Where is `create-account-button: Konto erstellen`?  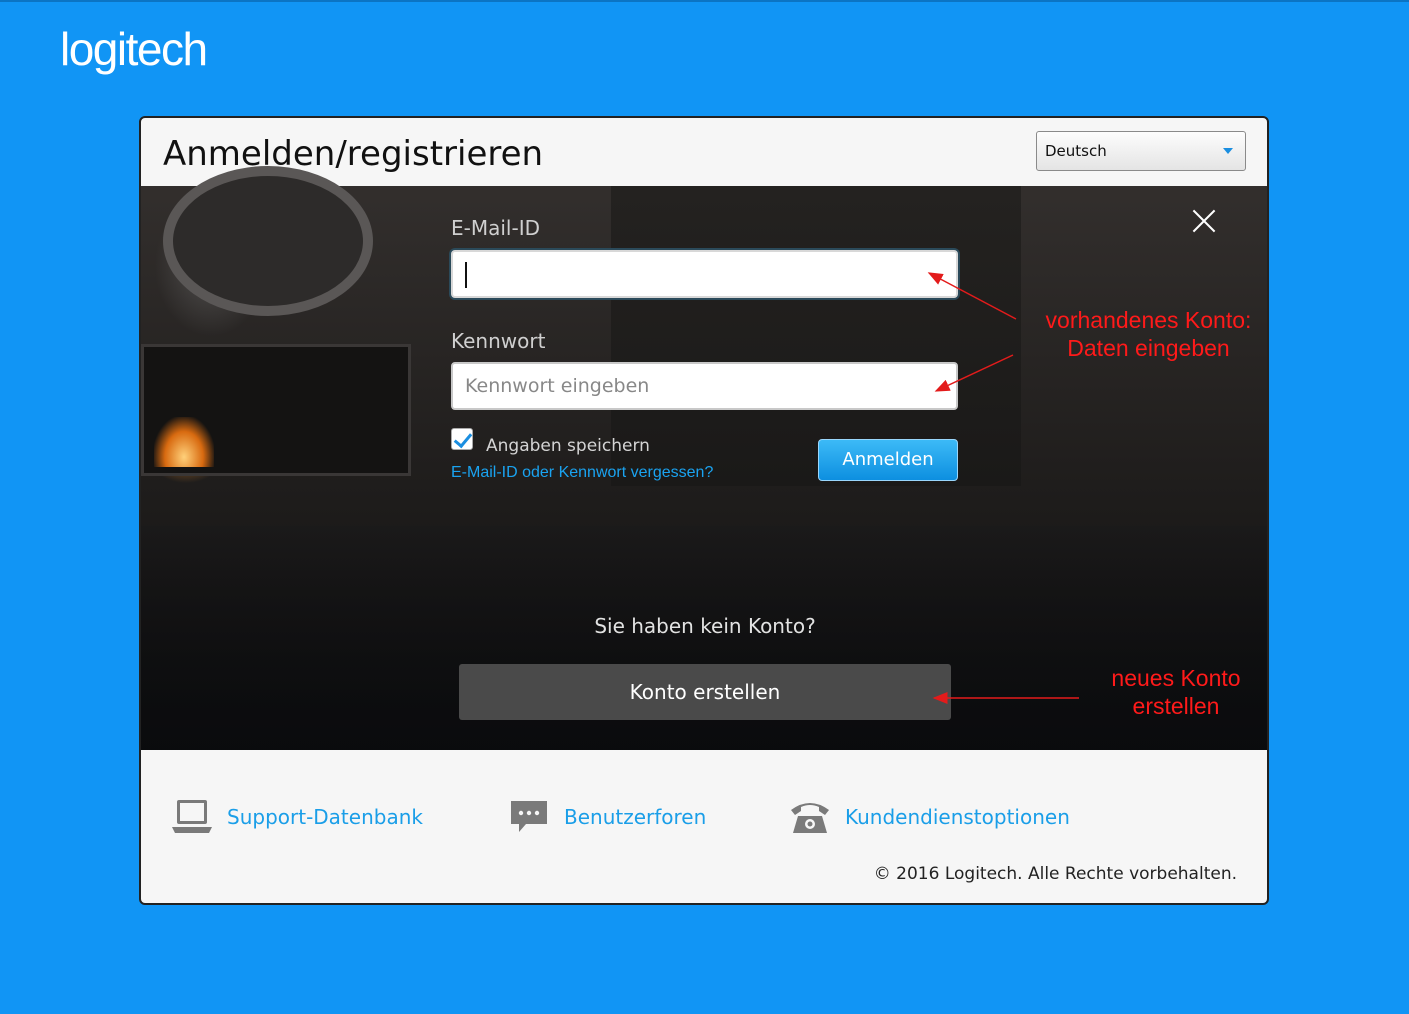 create-account-button: Konto erstellen is located at coordinates (705, 692).